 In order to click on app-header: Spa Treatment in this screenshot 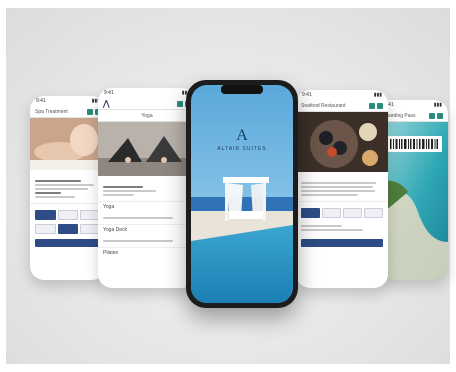, I will do `click(68, 112)`.